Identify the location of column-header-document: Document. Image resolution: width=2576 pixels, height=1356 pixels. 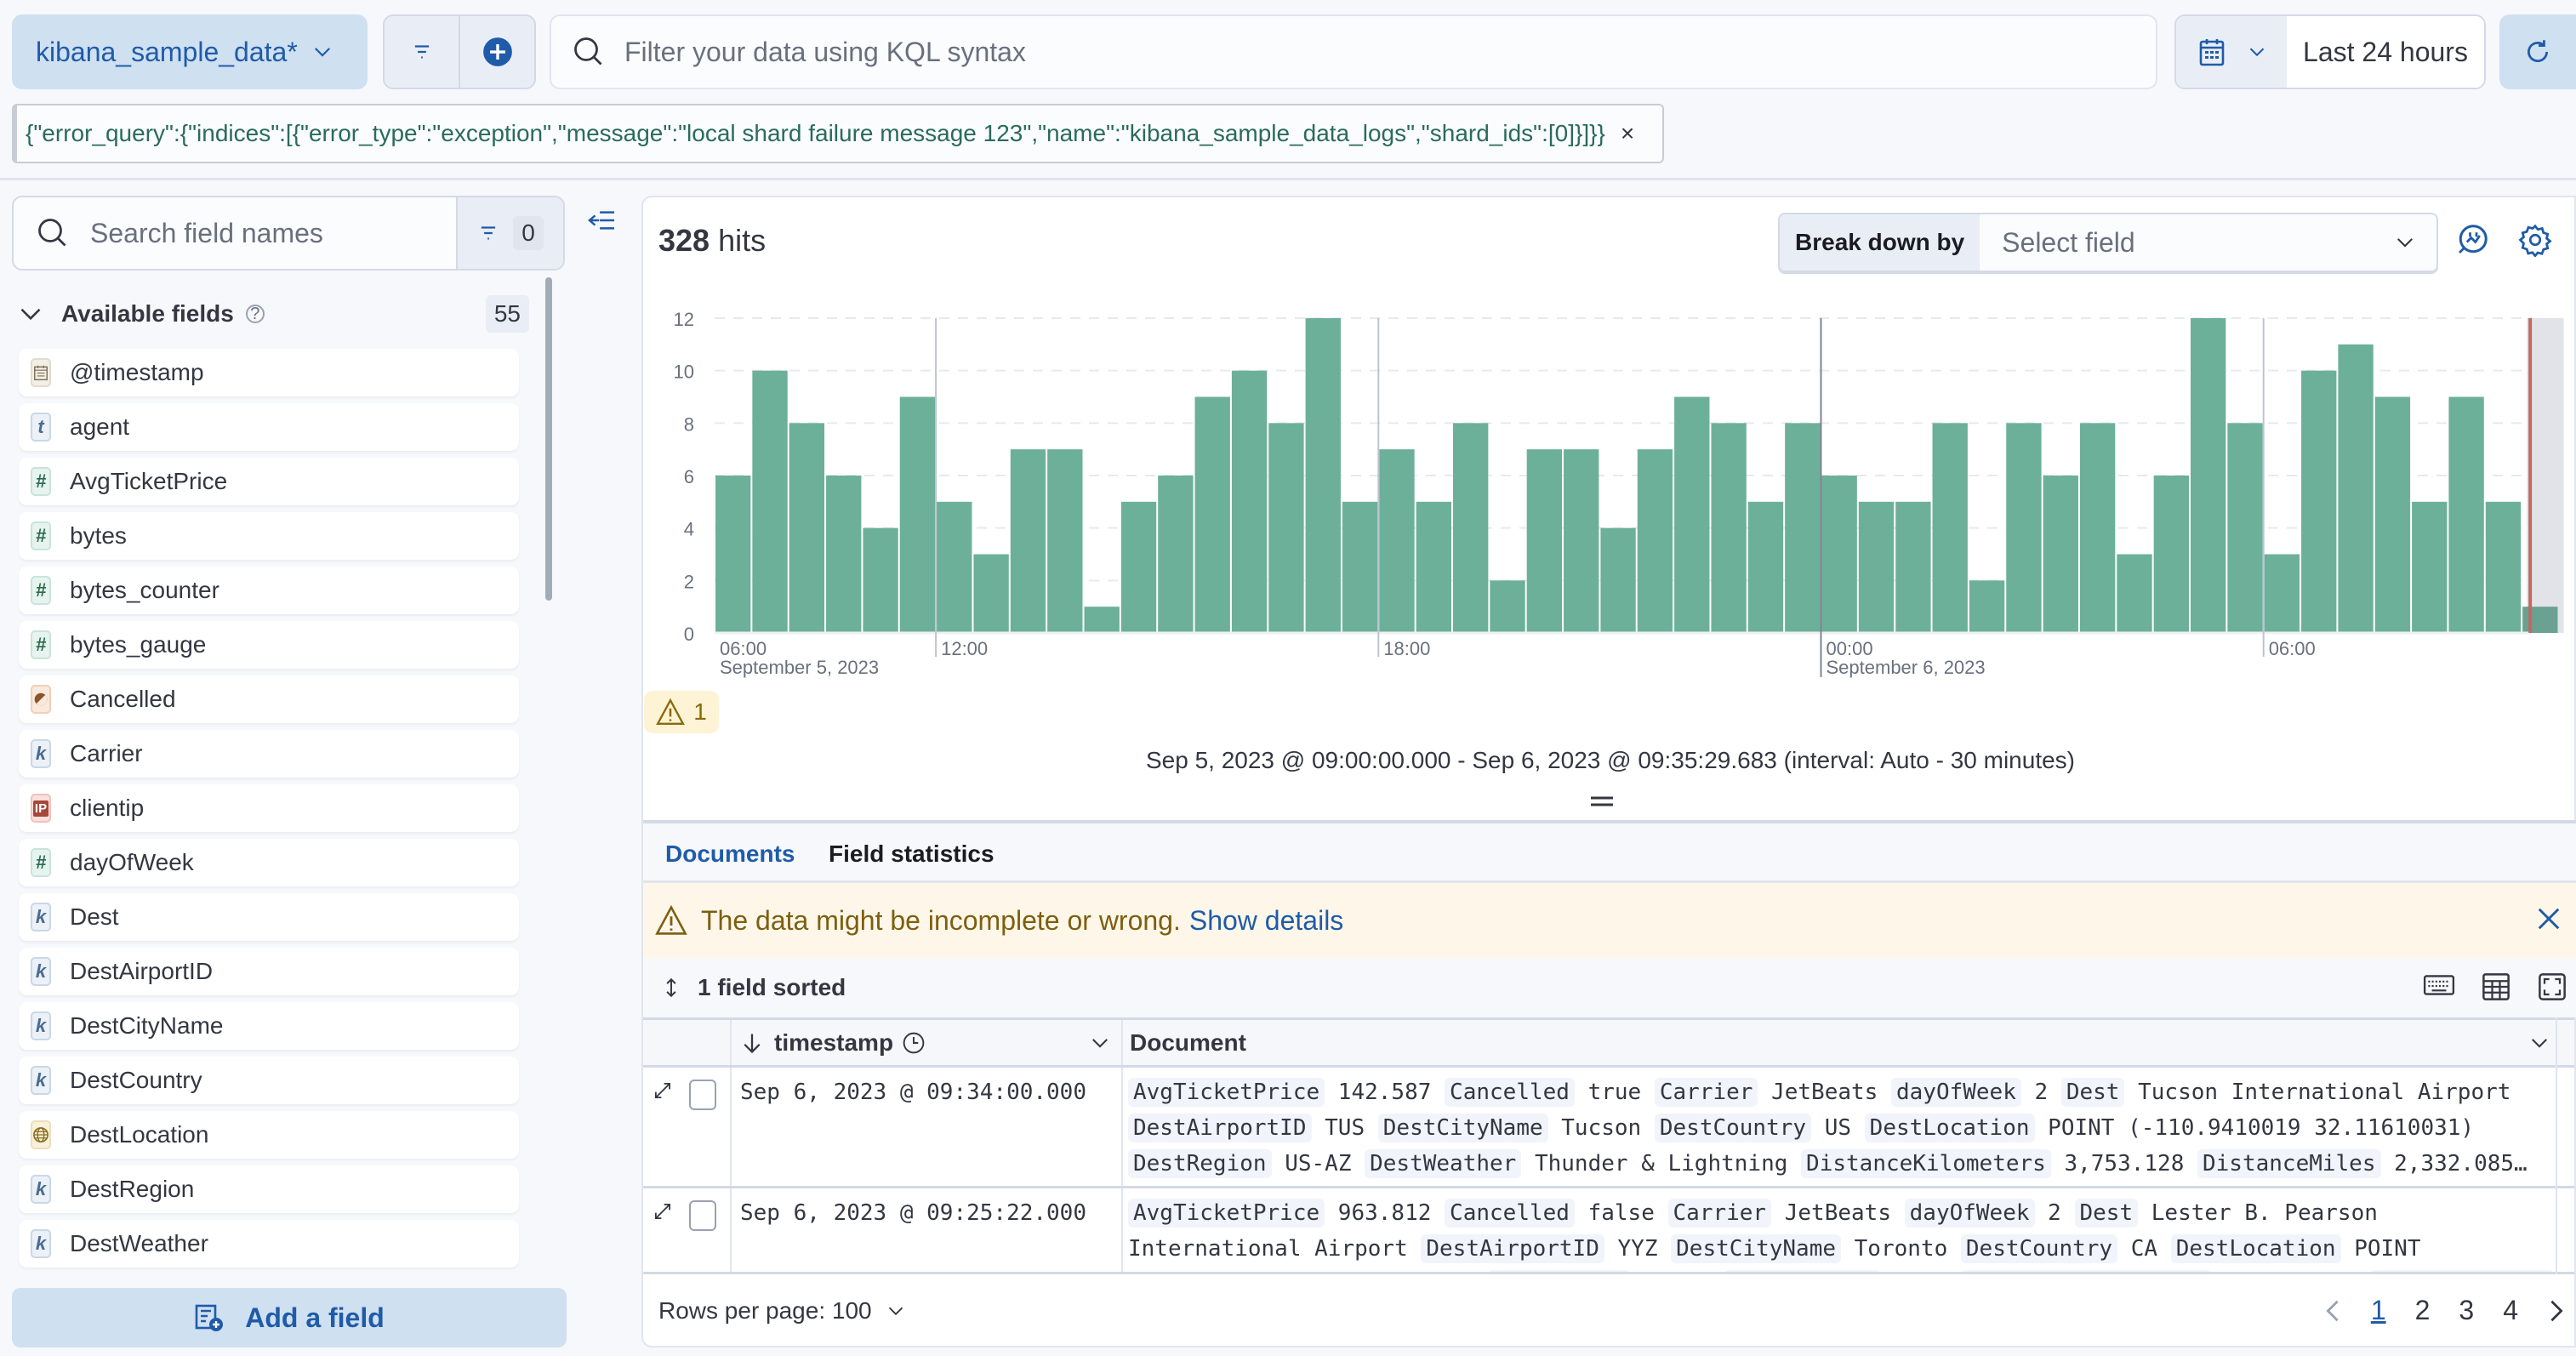
(1849, 1042).